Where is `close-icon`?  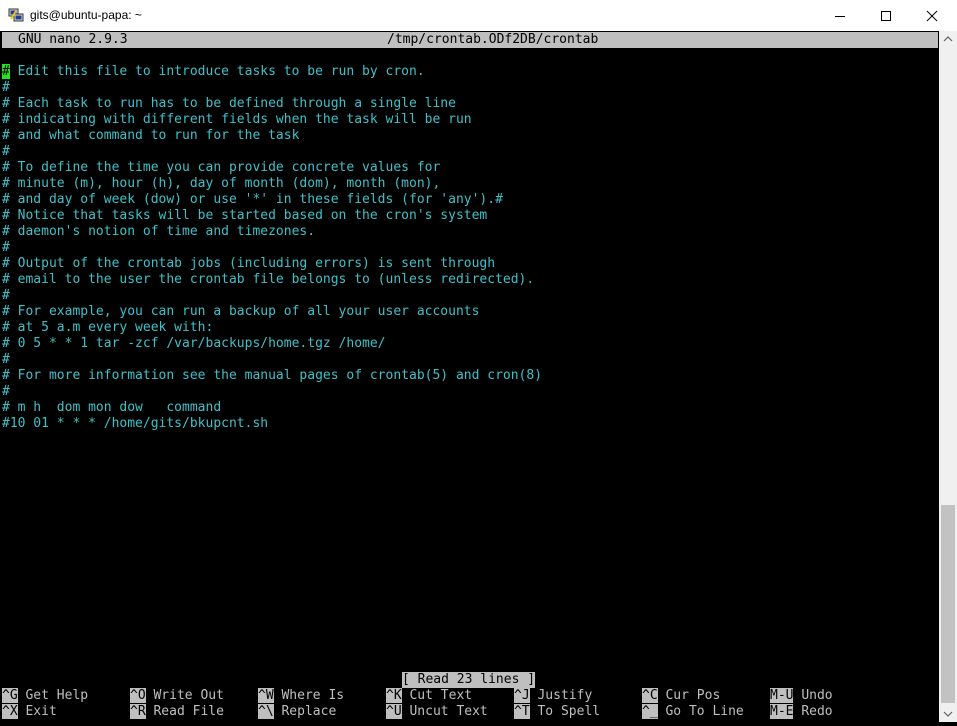 close-icon is located at coordinates (932, 16).